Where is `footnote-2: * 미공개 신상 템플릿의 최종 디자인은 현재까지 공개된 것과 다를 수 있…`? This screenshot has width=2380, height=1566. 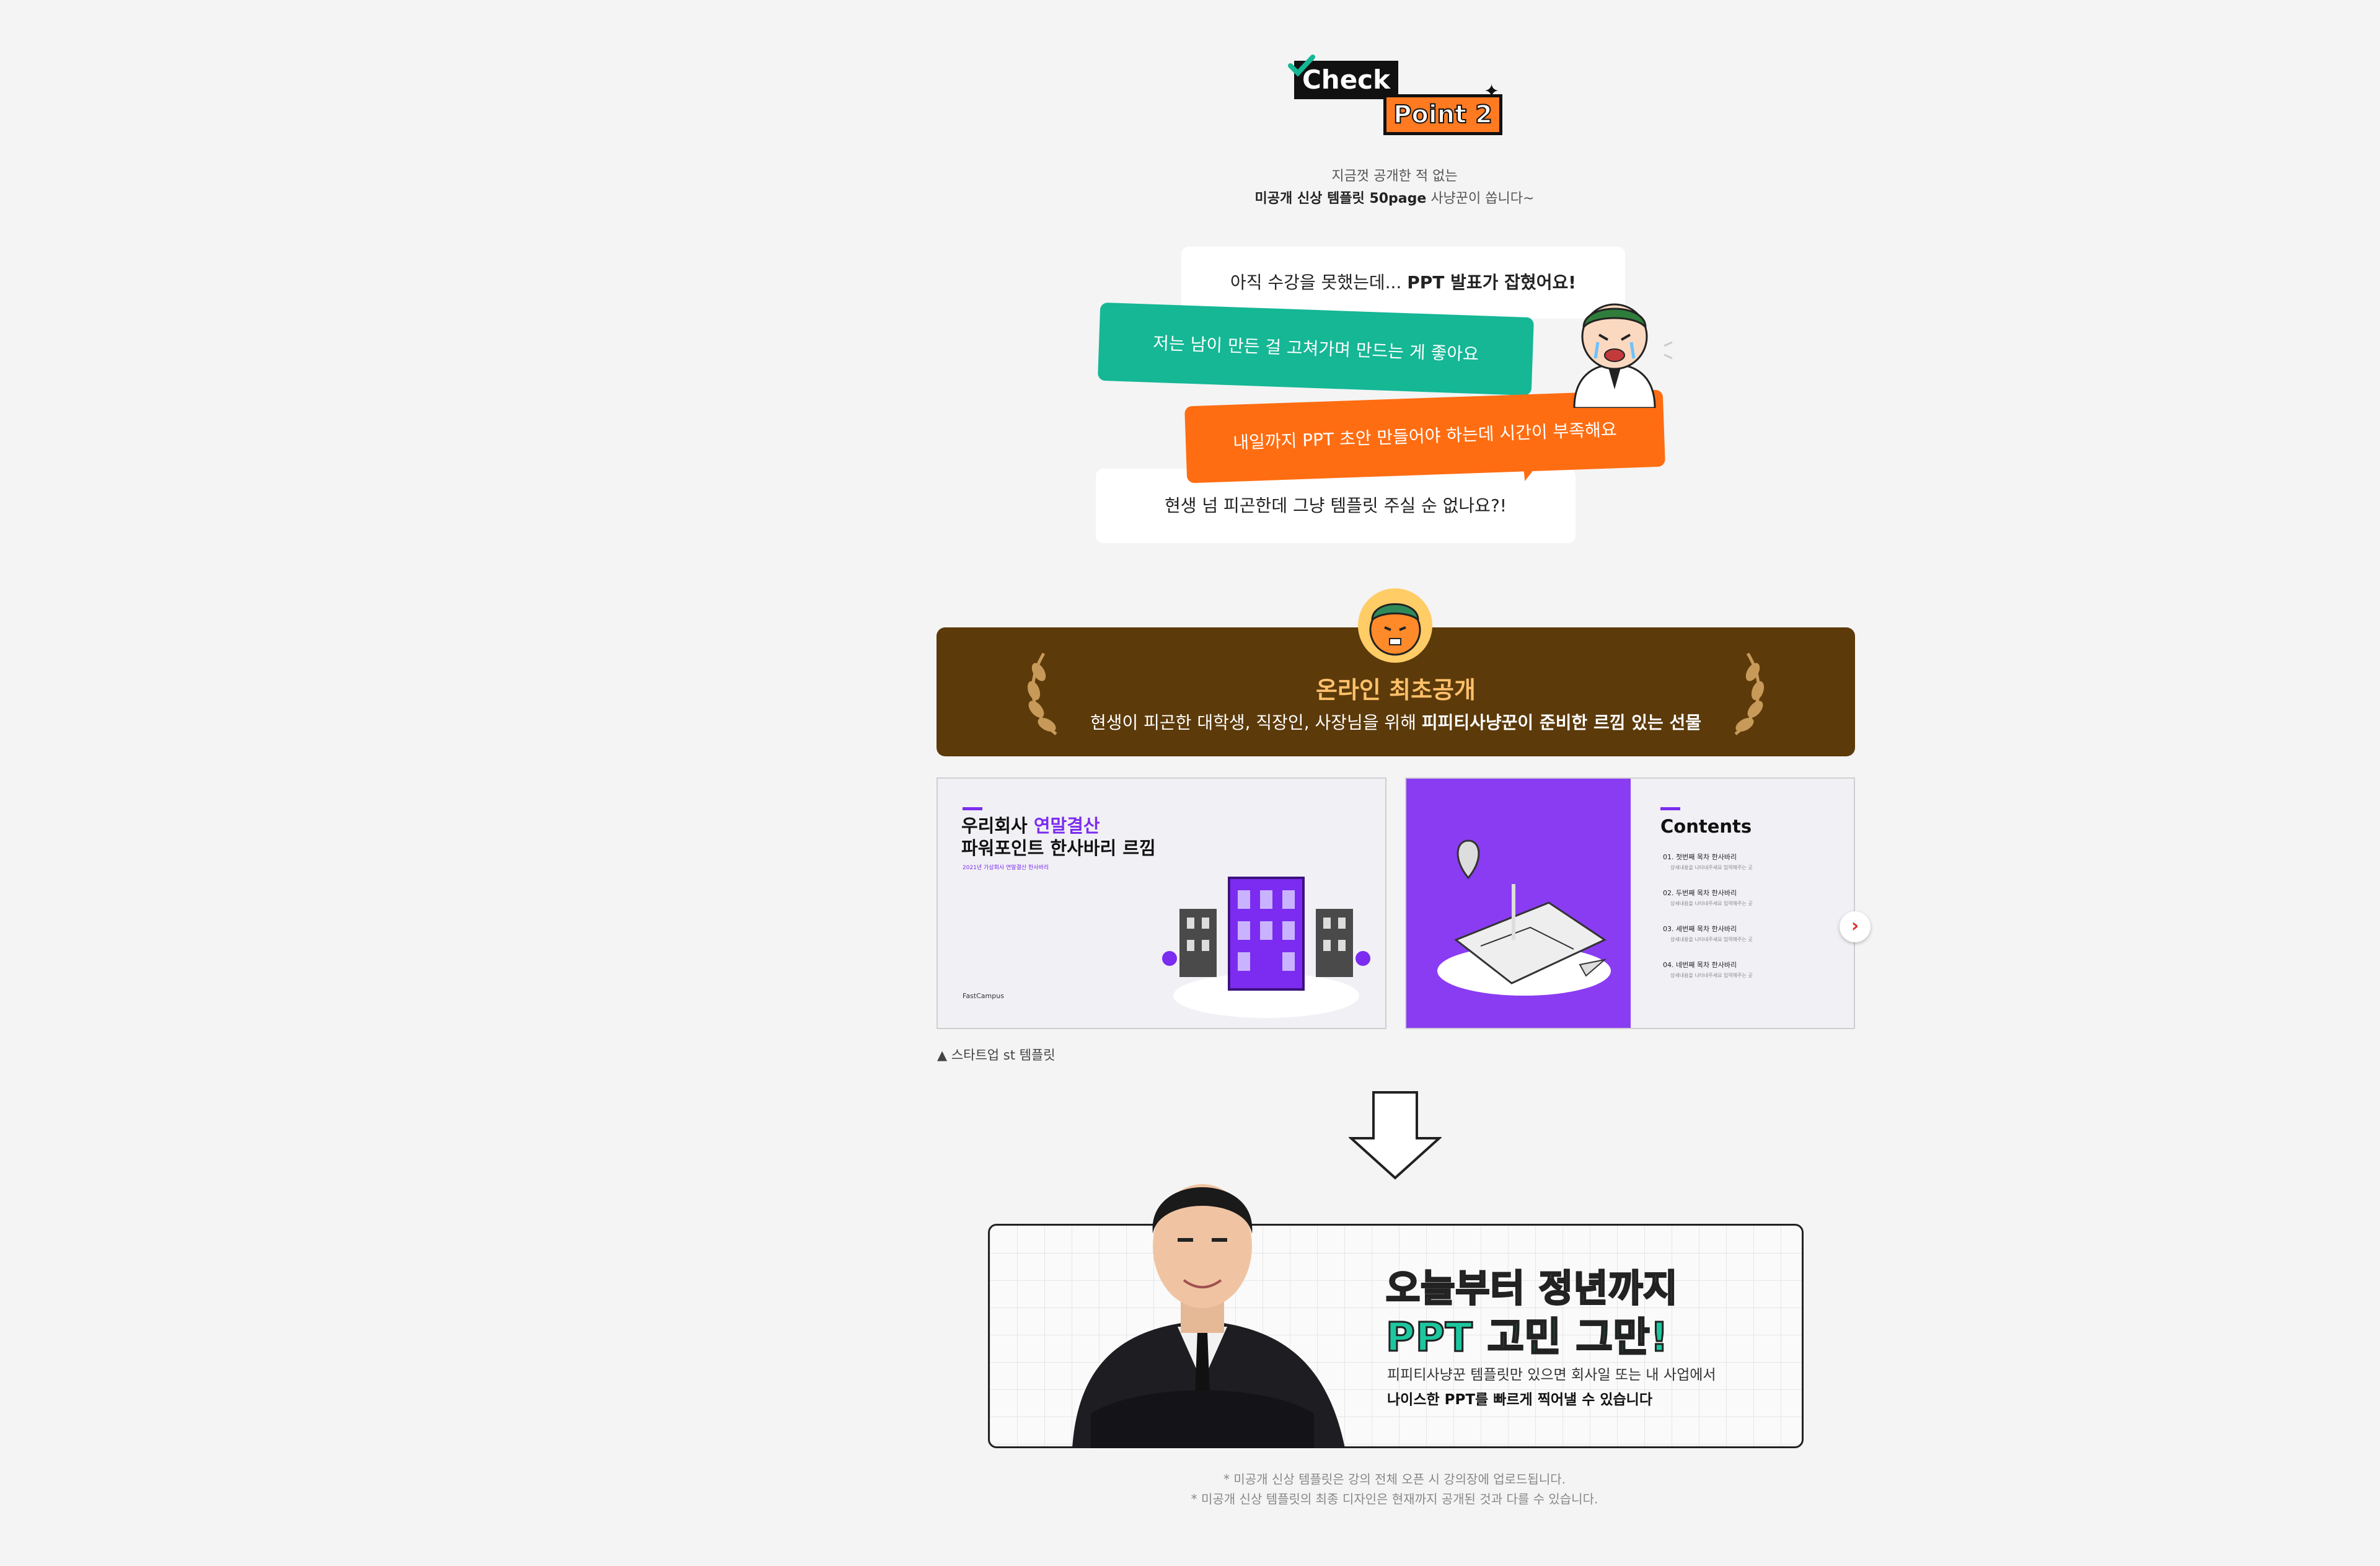 footnote-2: * 미공개 신상 템플릿의 최종 디자인은 현재까지 공개된 것과 다를 수 있… is located at coordinates (1394, 1499).